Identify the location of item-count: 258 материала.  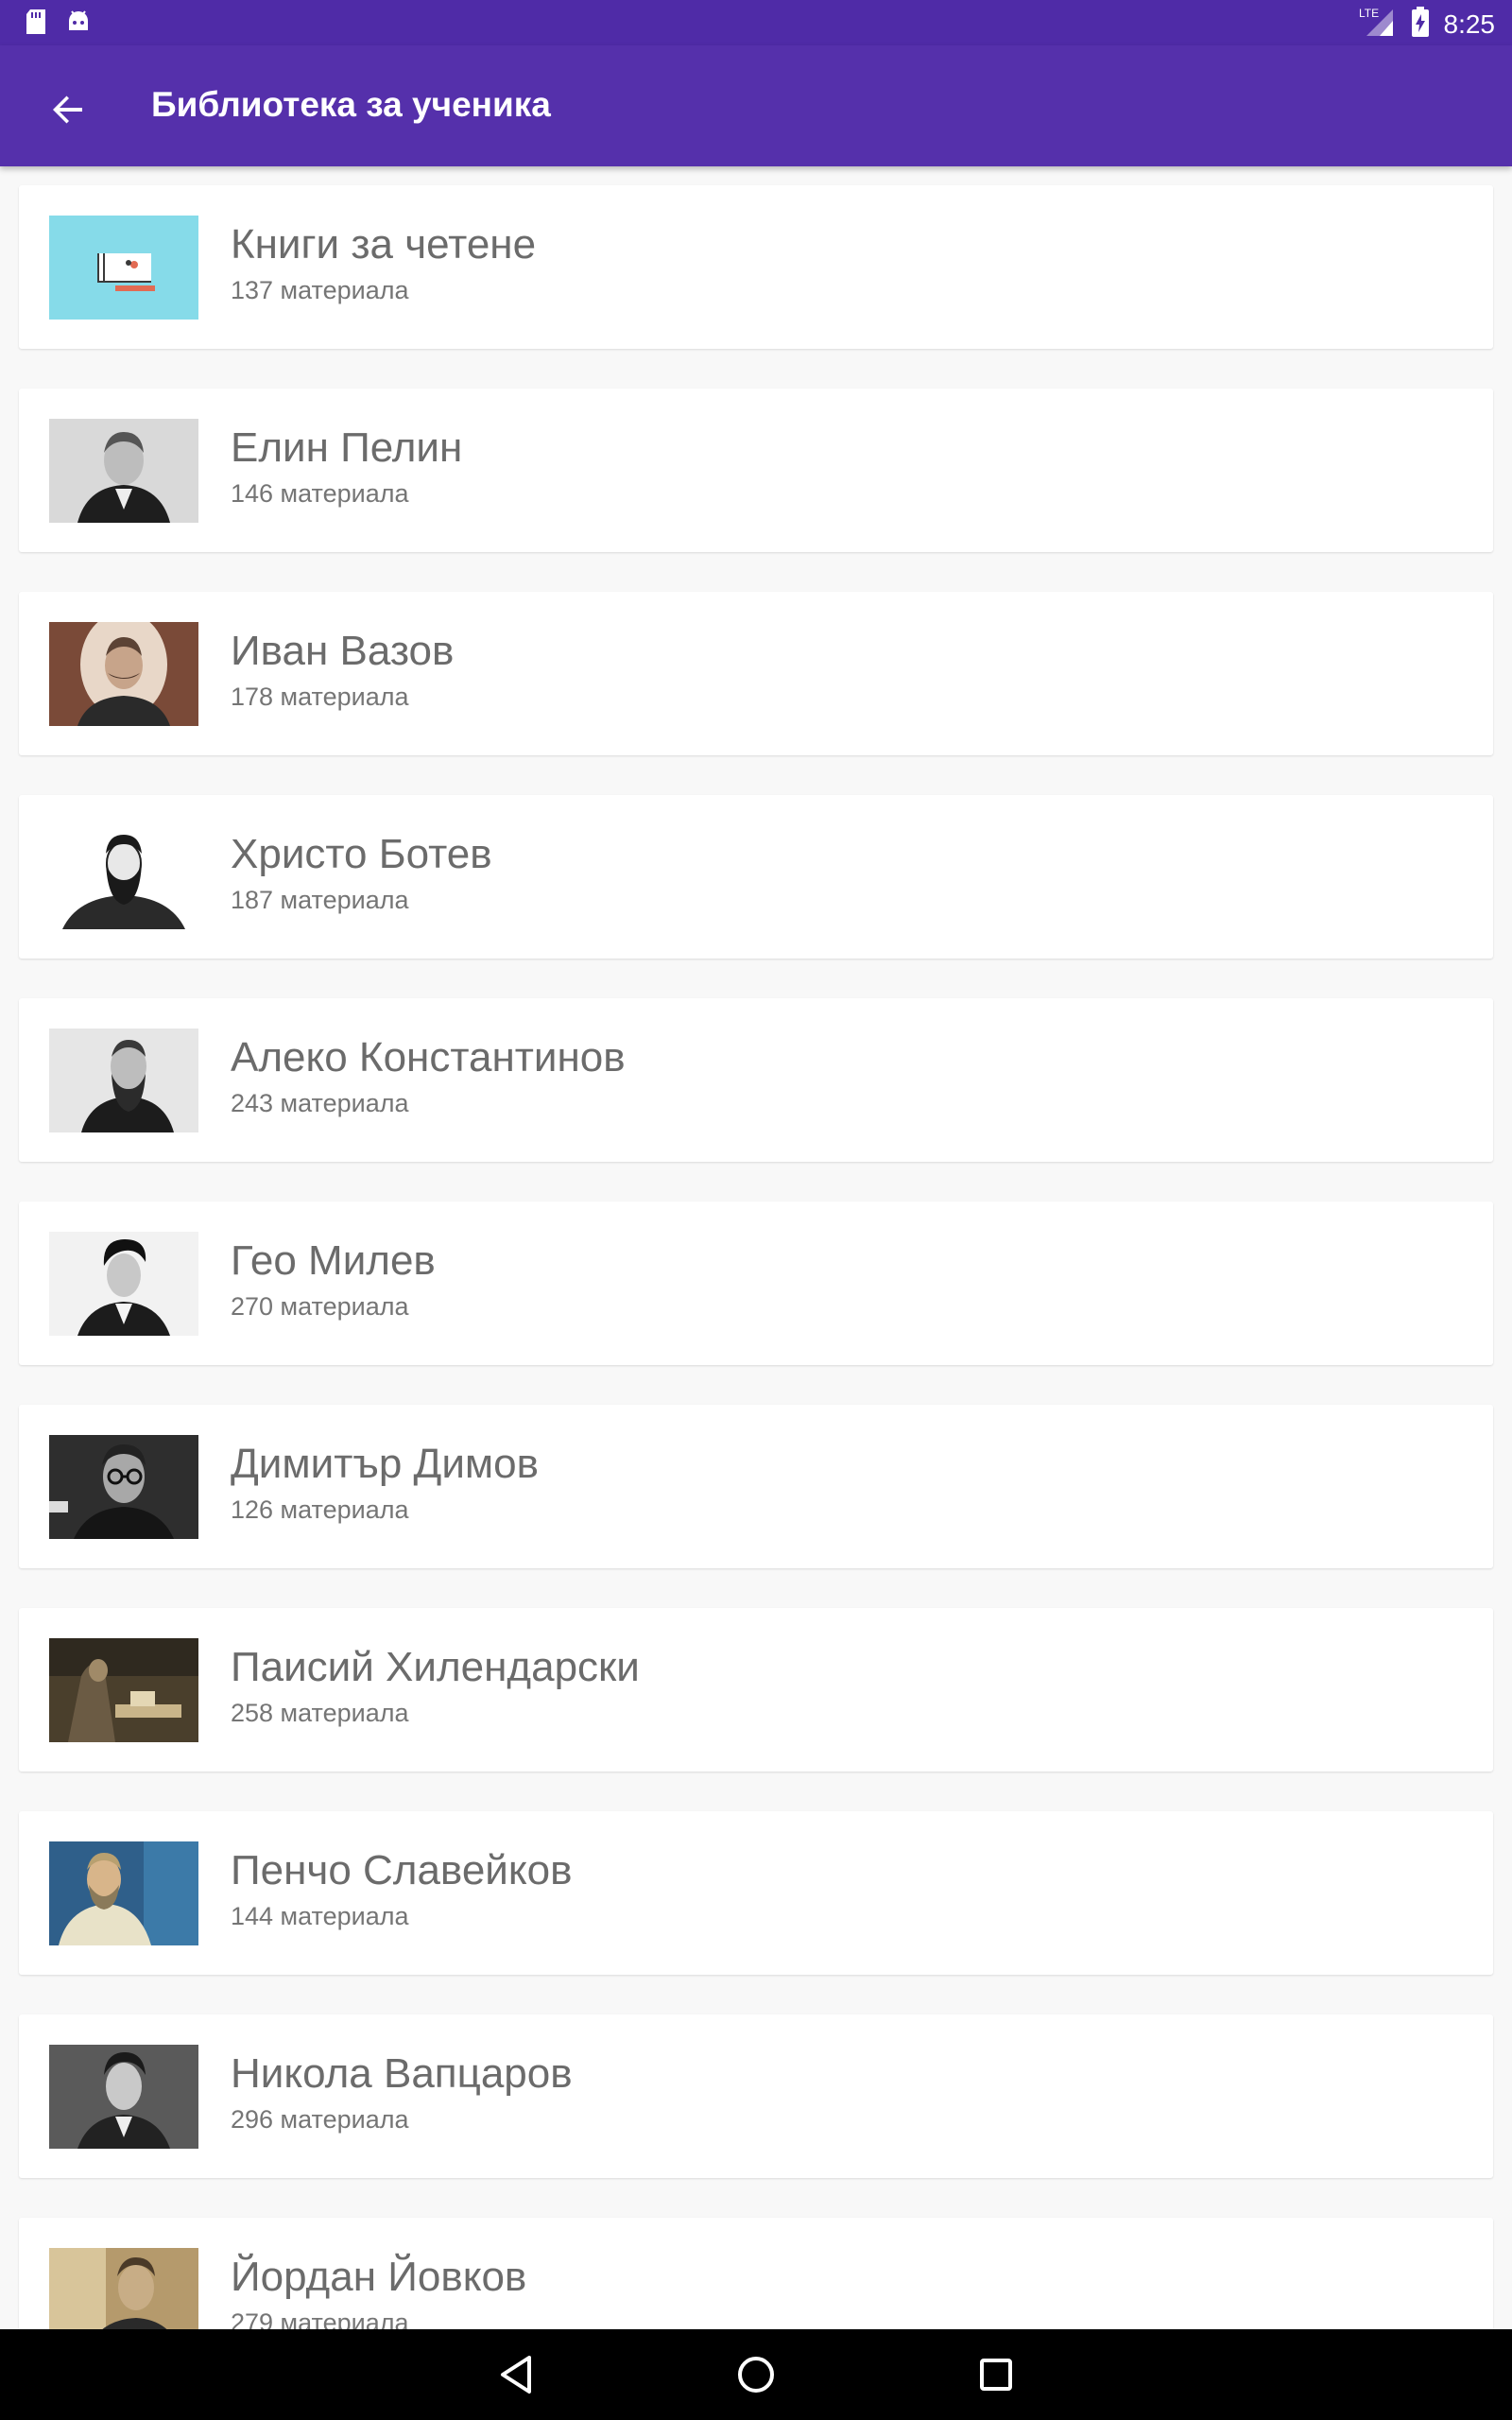
(320, 1713).